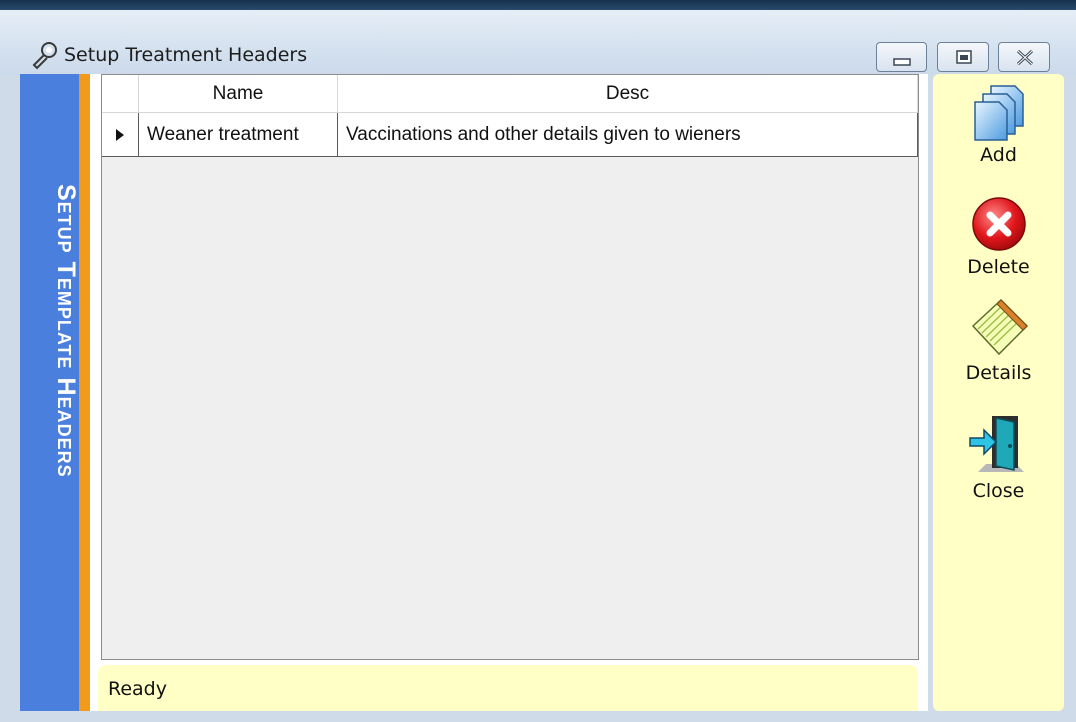 The height and width of the screenshot is (722, 1076). What do you see at coordinates (998, 373) in the screenshot?
I see `details-label: Details` at bounding box center [998, 373].